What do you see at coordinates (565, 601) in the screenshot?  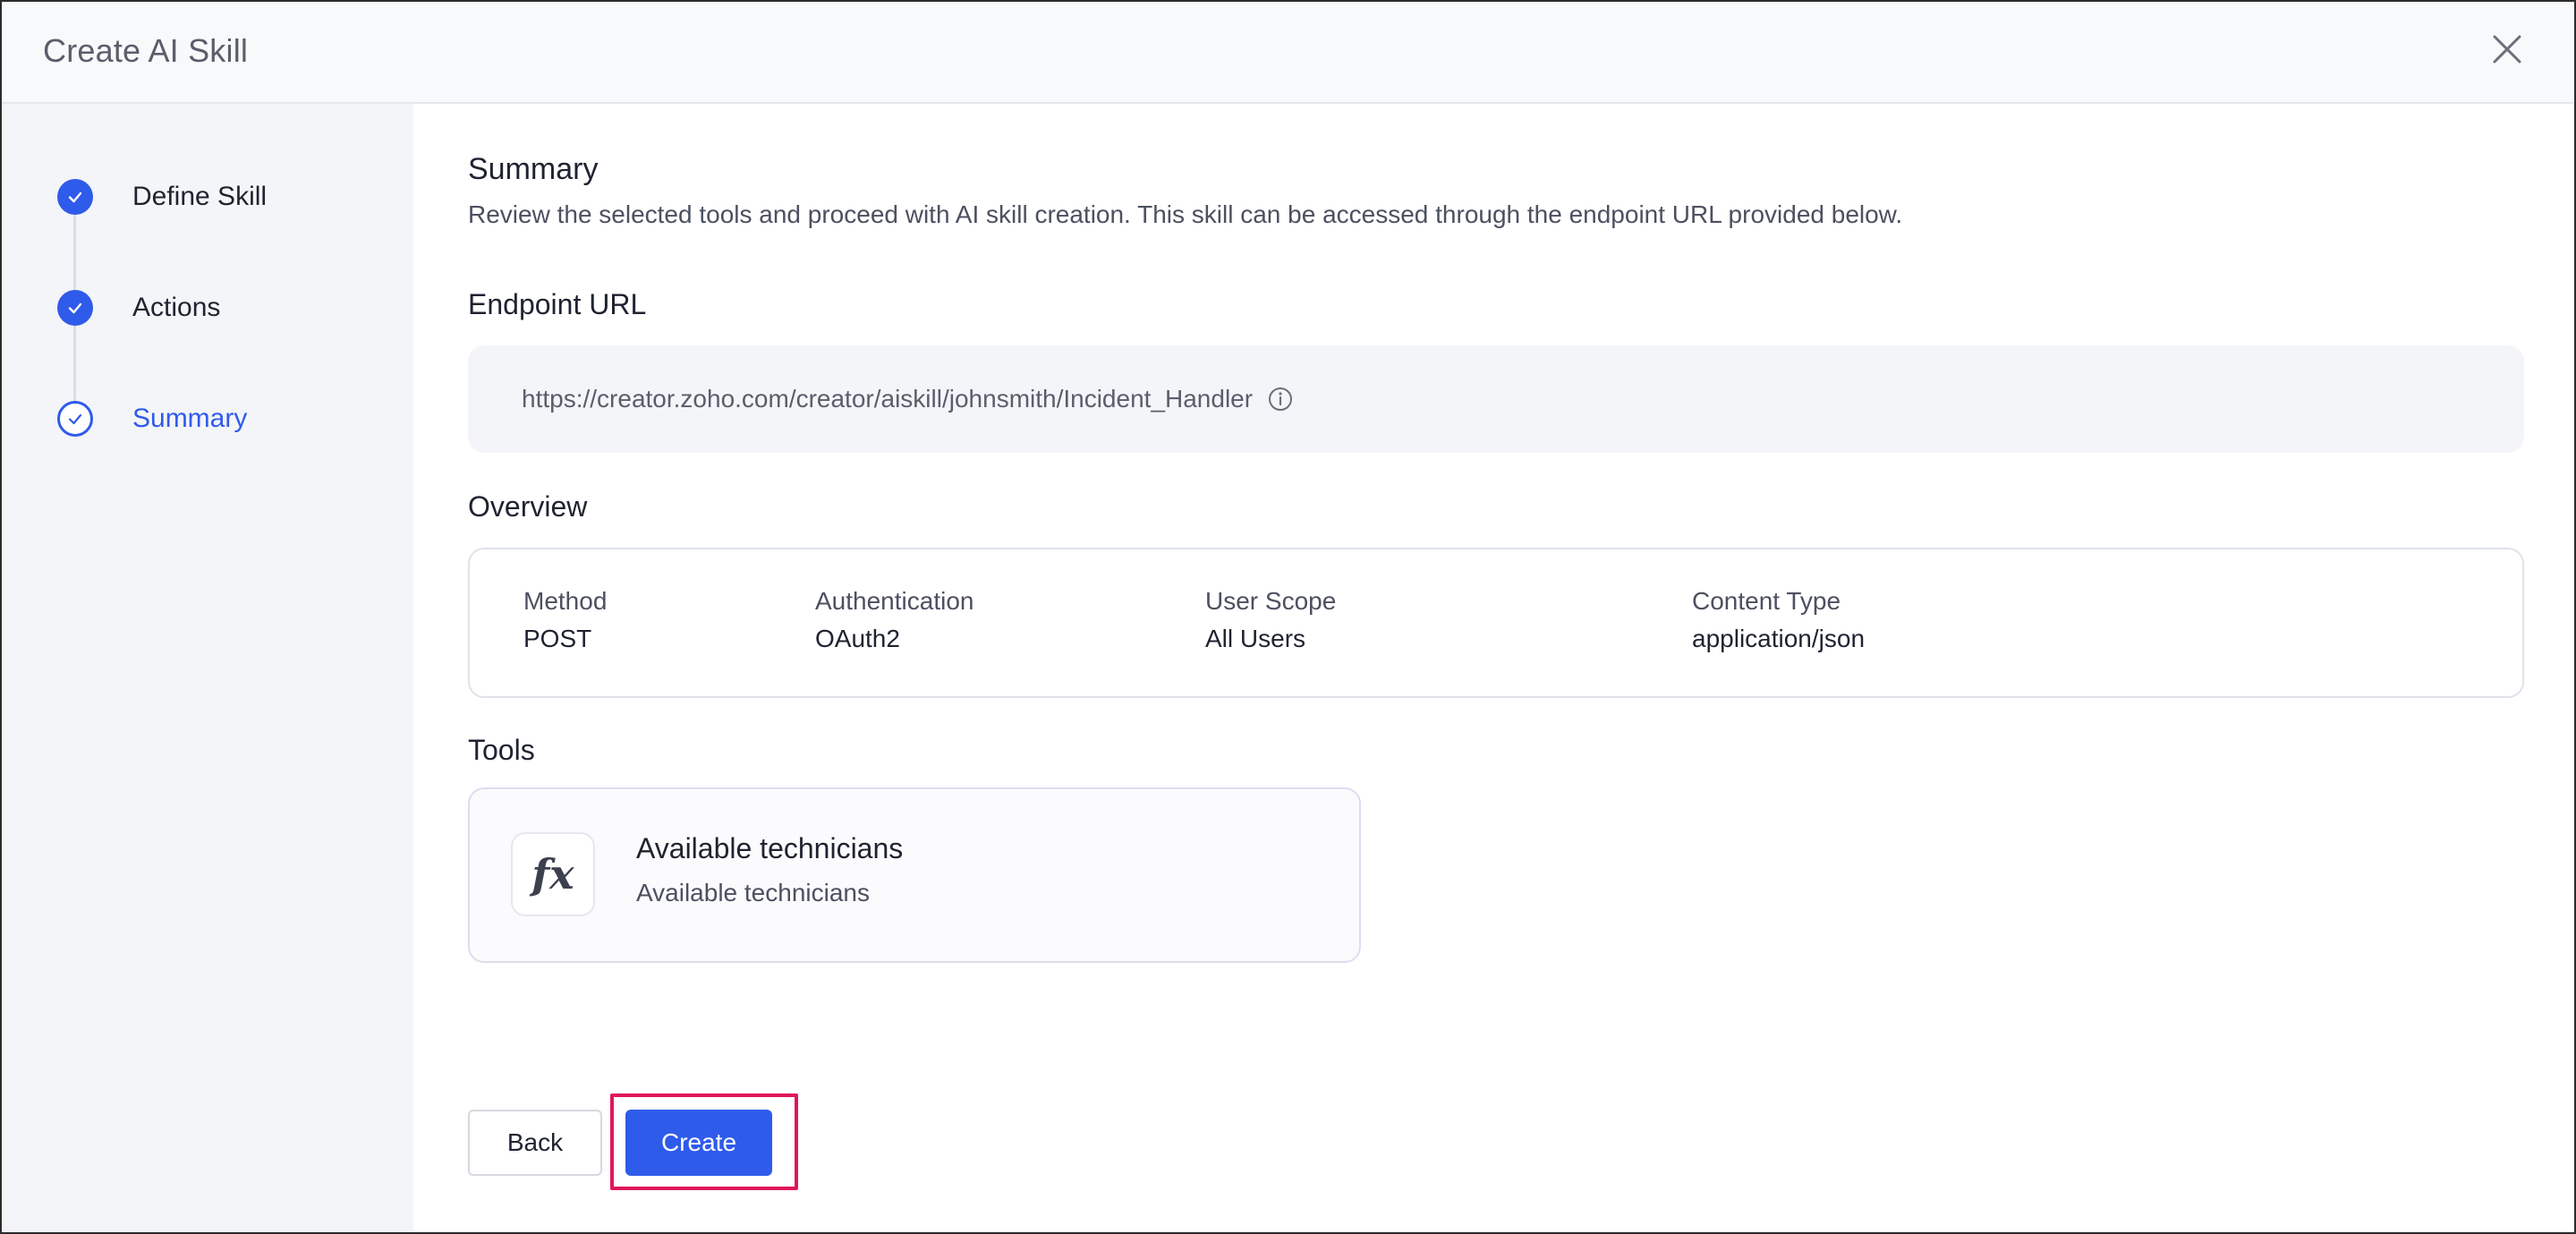 I see `field-label: Method` at bounding box center [565, 601].